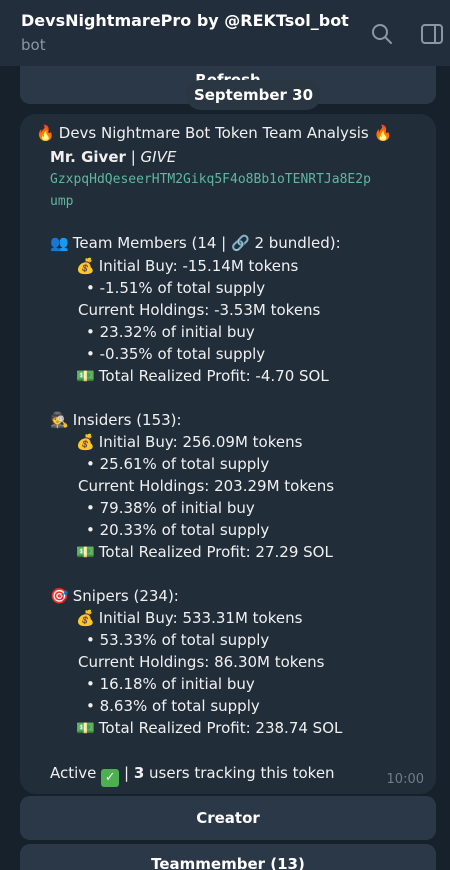  Describe the element at coordinates (185, 20) in the screenshot. I see `chat-title: DevsNightmarePro by @REKTsol_bot` at that location.